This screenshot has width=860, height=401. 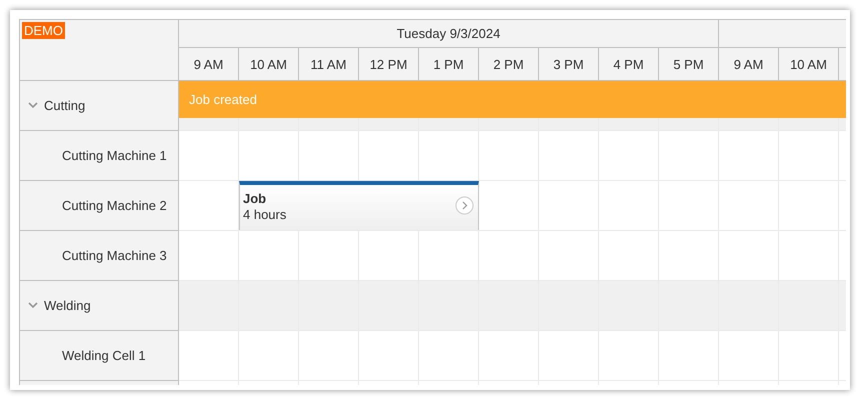 I want to click on demo-badge: DEMO, so click(x=43, y=30).